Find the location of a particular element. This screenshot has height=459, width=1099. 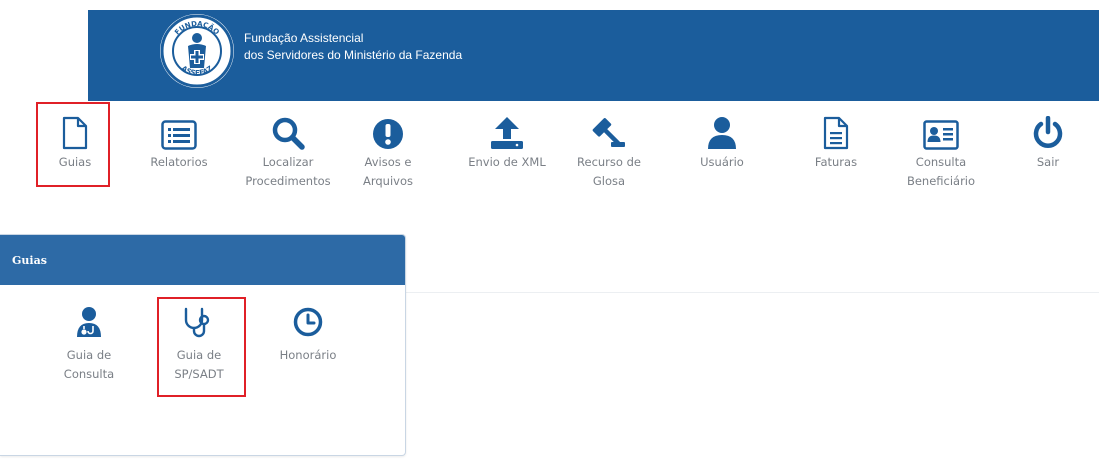

org-name-line1: Fundação Assistencial is located at coordinates (304, 38).